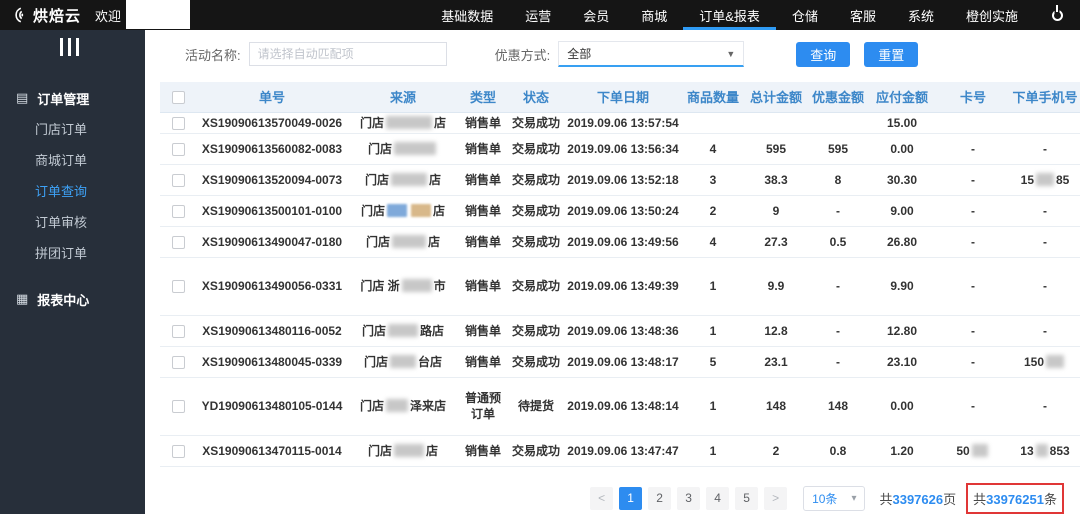  What do you see at coordinates (823, 54) in the screenshot?
I see `search-button: 查询` at bounding box center [823, 54].